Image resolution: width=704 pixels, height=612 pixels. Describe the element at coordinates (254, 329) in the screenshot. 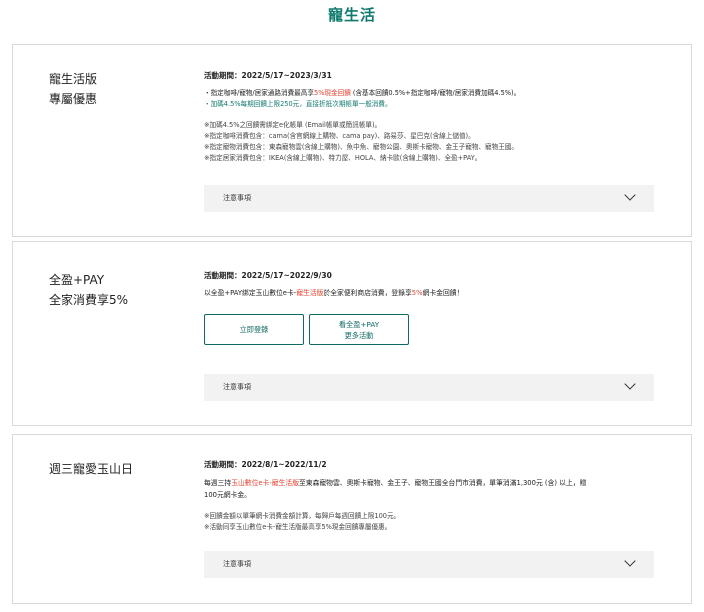

I see `register-button: 立即登錄` at that location.